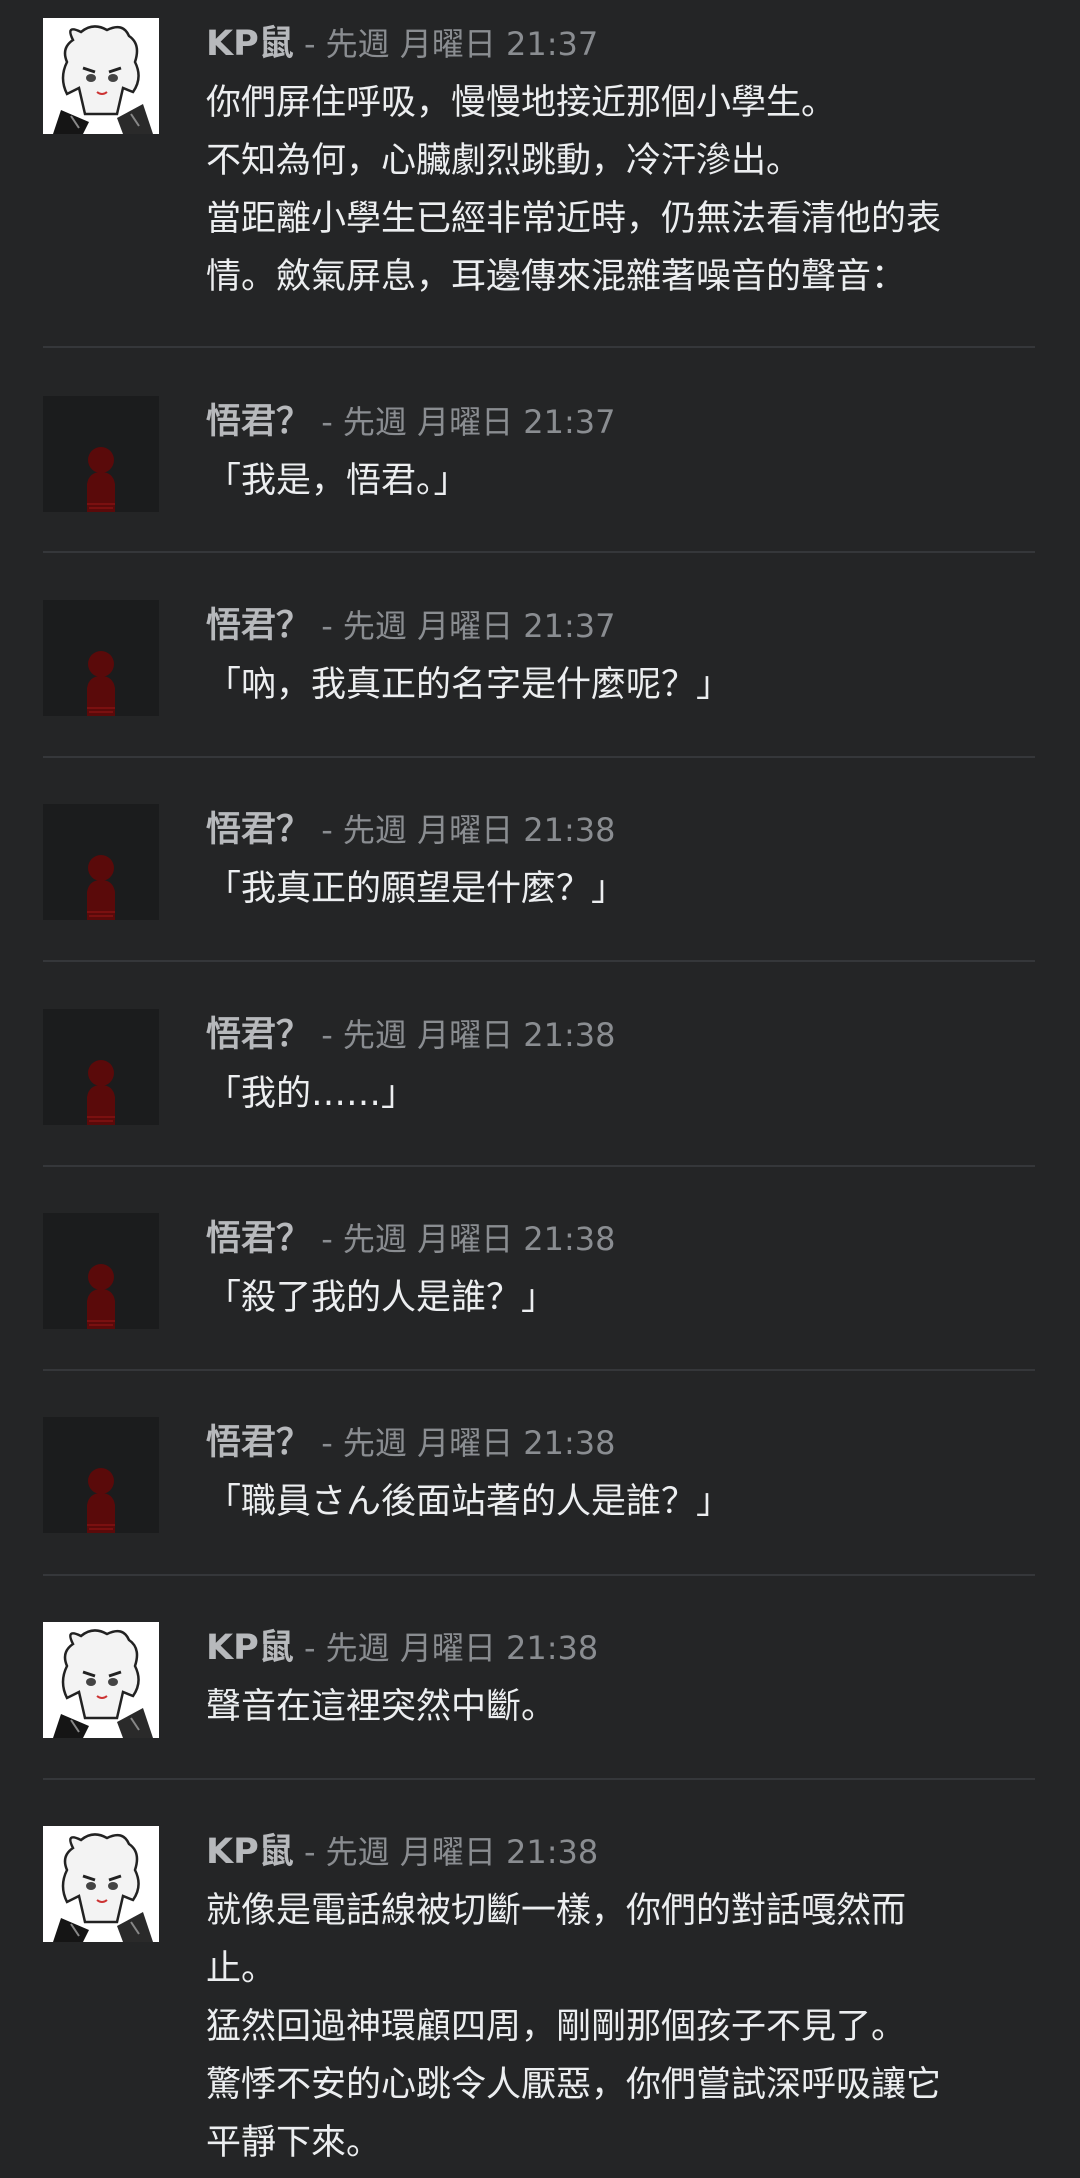 This screenshot has height=2178, width=1080. What do you see at coordinates (416, 889) in the screenshot?
I see `message-text: 「我真正的願望是什麼？」` at bounding box center [416, 889].